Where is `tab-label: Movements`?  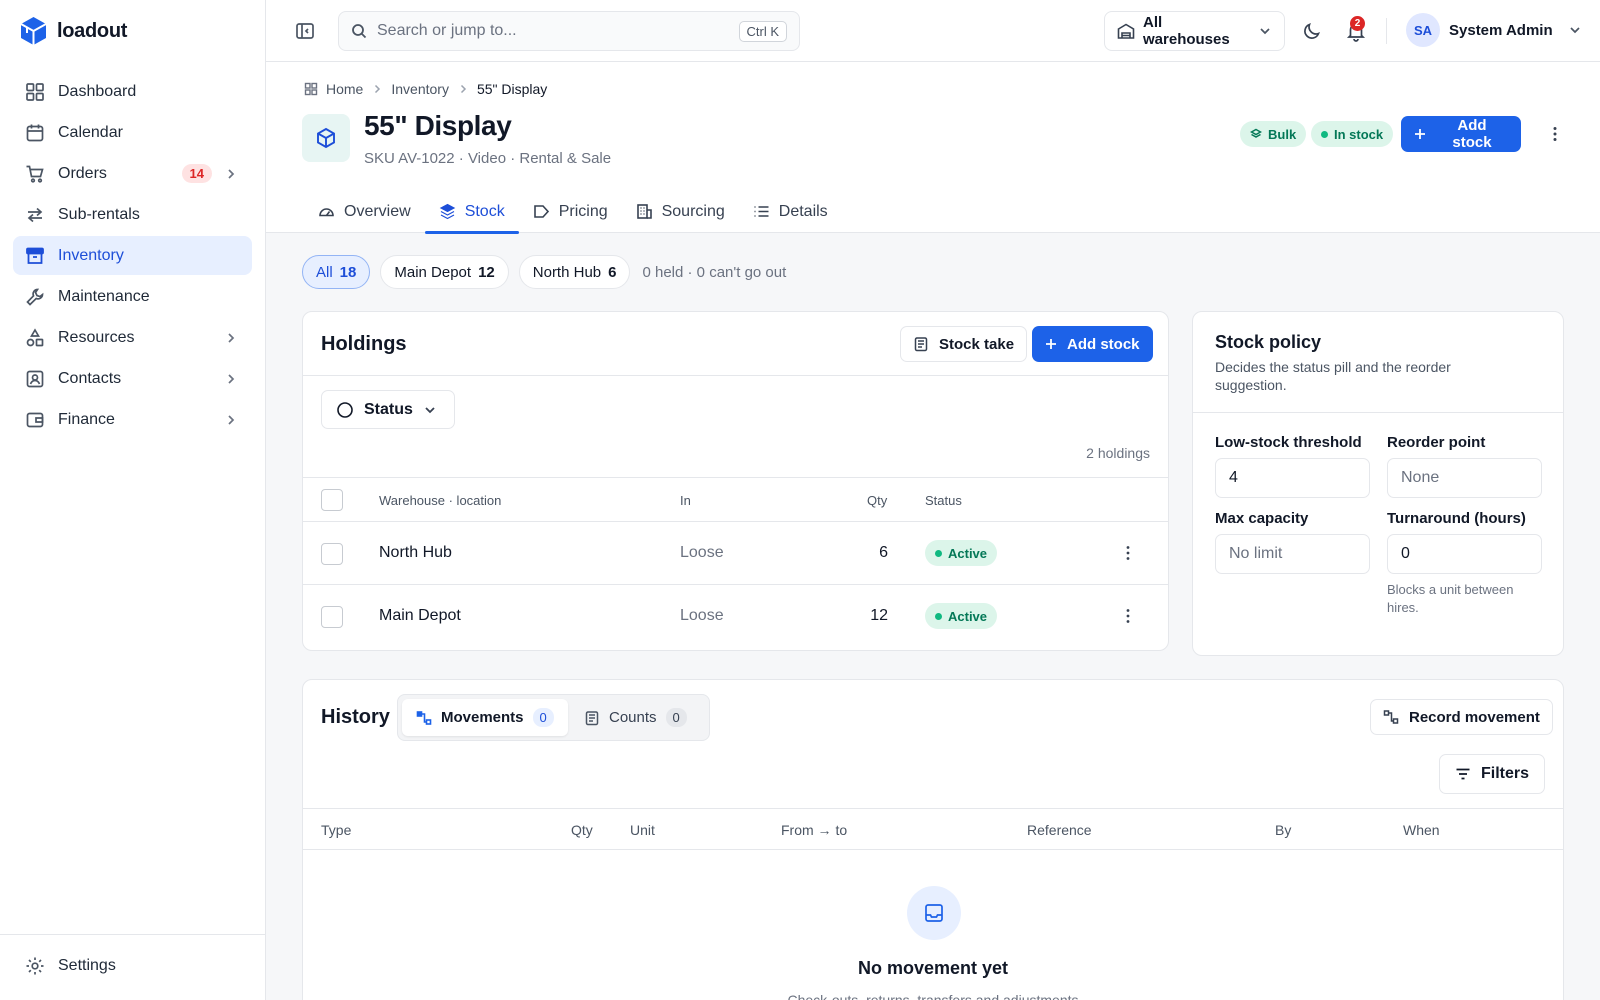
tab-label: Movements is located at coordinates (482, 717).